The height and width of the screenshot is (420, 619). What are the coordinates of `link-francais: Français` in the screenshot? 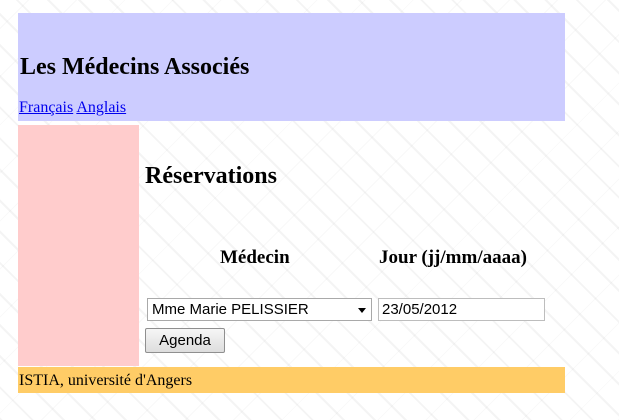 It's located at (46, 107).